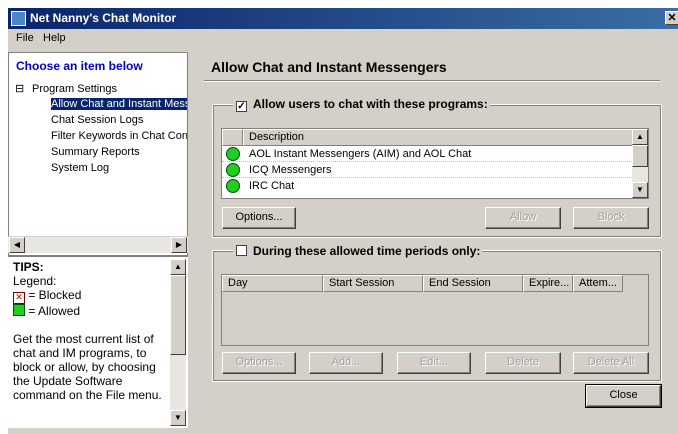  I want to click on window-title: Net Nanny's Chat Monitor, so click(103, 18).